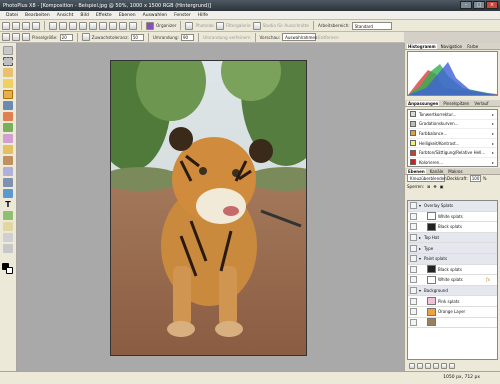 The image size is (500, 384). Describe the element at coordinates (299, 37) in the screenshot. I see `vorschau-select: Auswahlrahmen` at that location.